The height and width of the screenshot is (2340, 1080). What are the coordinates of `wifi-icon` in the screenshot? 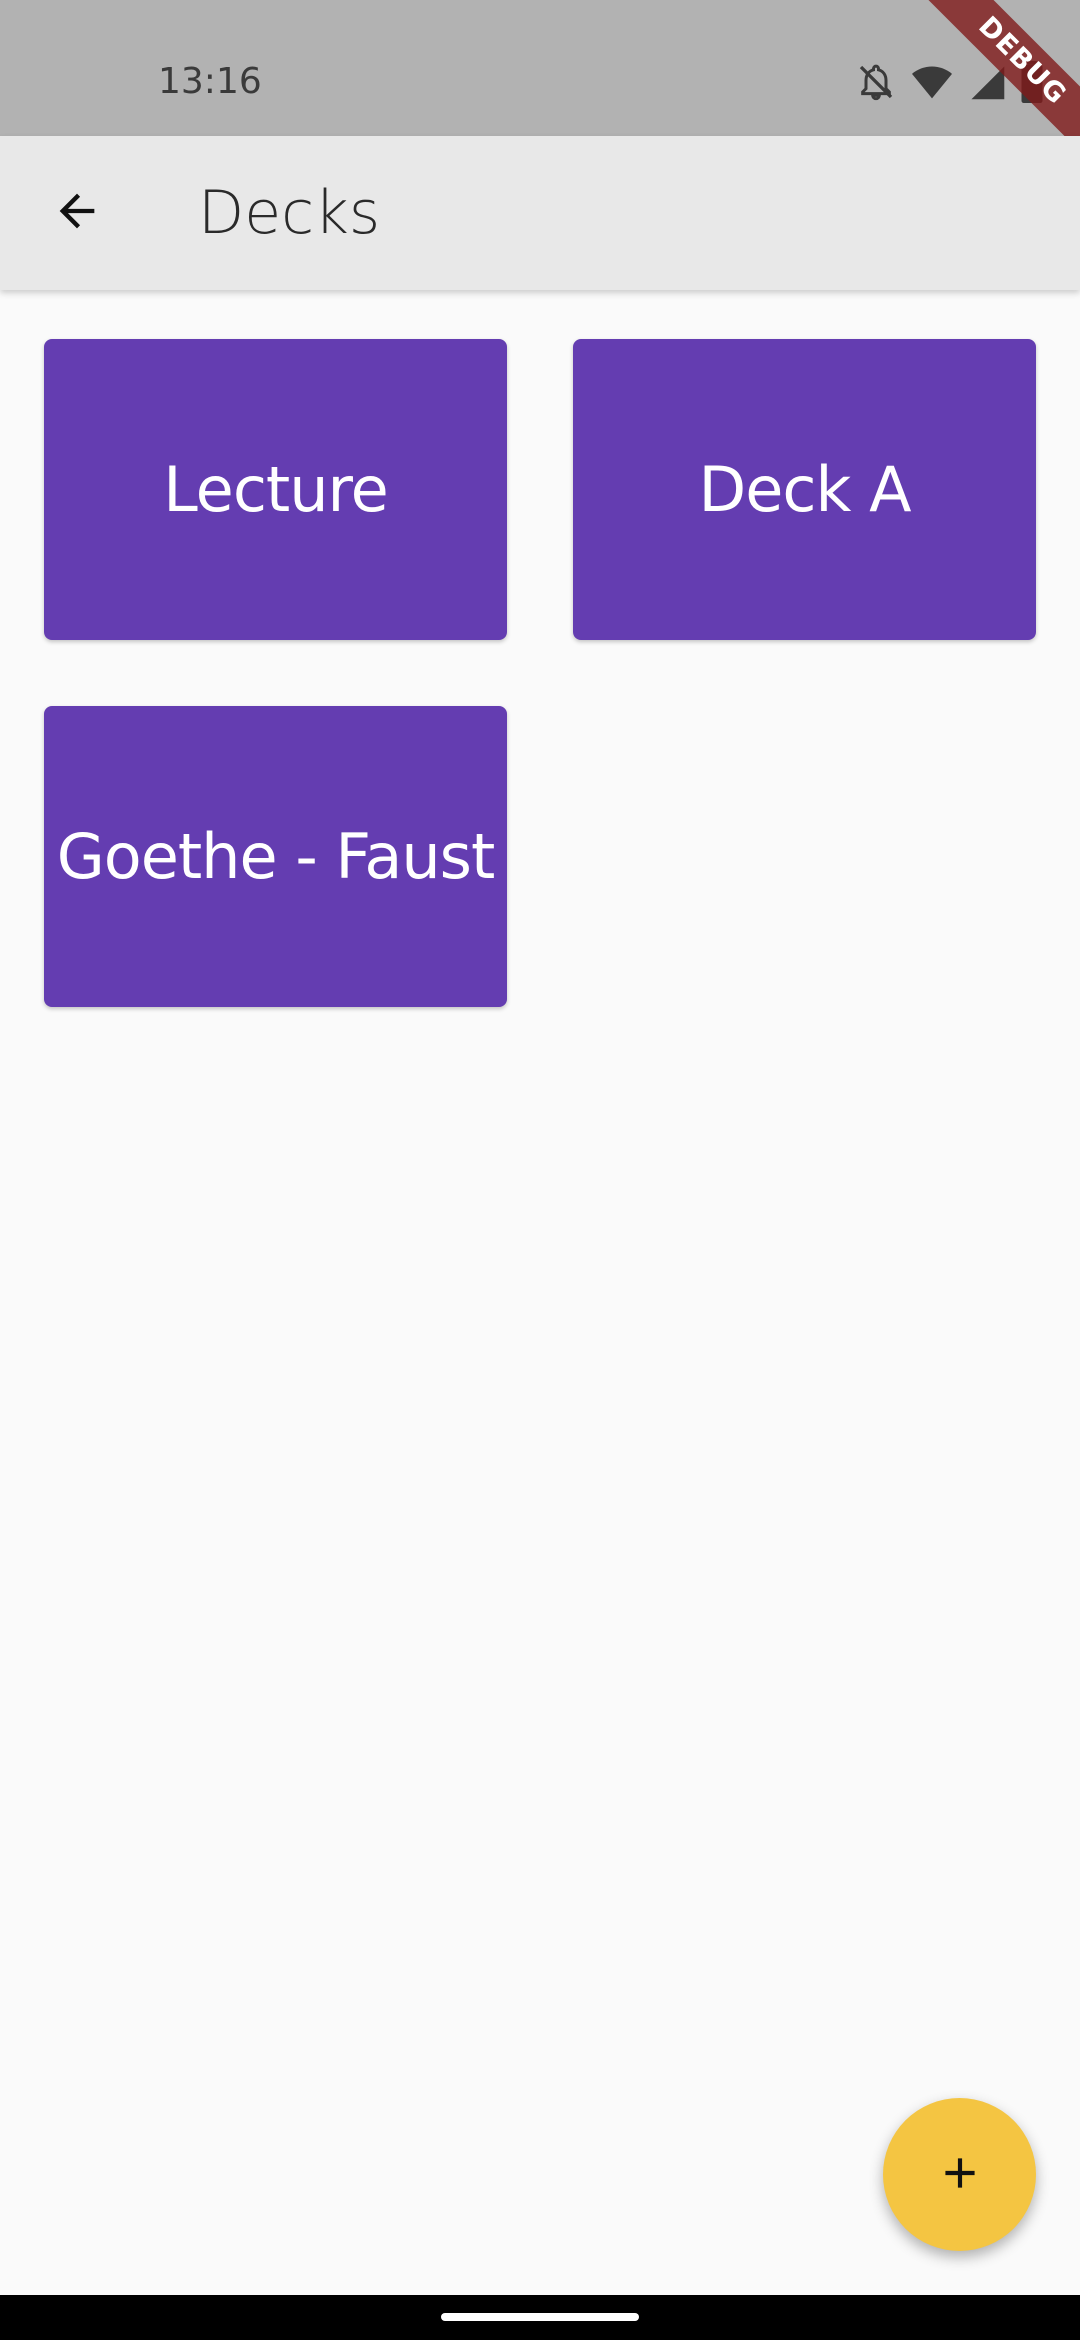 It's located at (932, 82).